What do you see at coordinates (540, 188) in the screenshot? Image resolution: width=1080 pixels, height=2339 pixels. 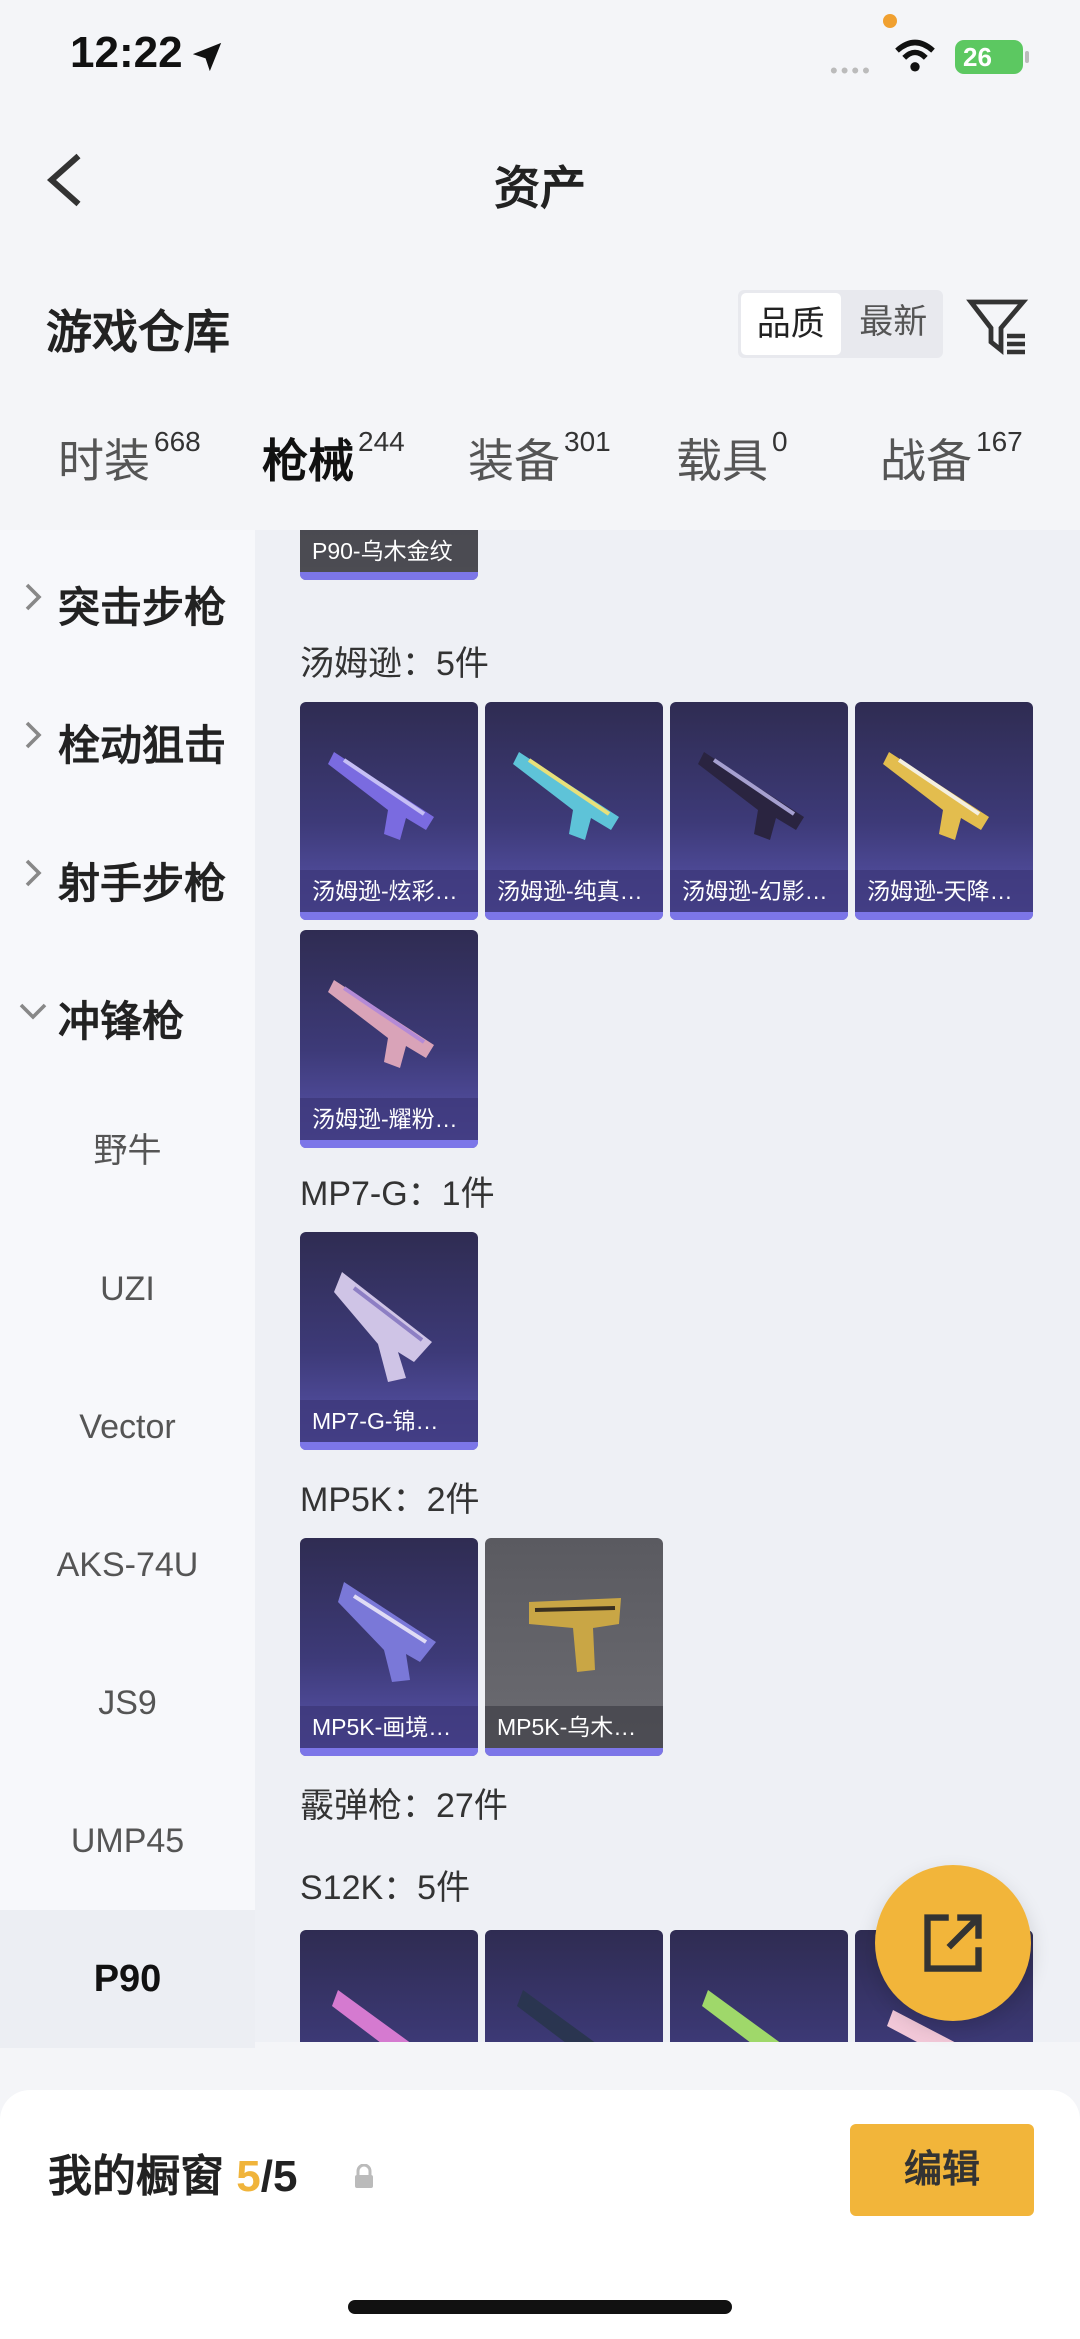 I see `page-title: 资产` at bounding box center [540, 188].